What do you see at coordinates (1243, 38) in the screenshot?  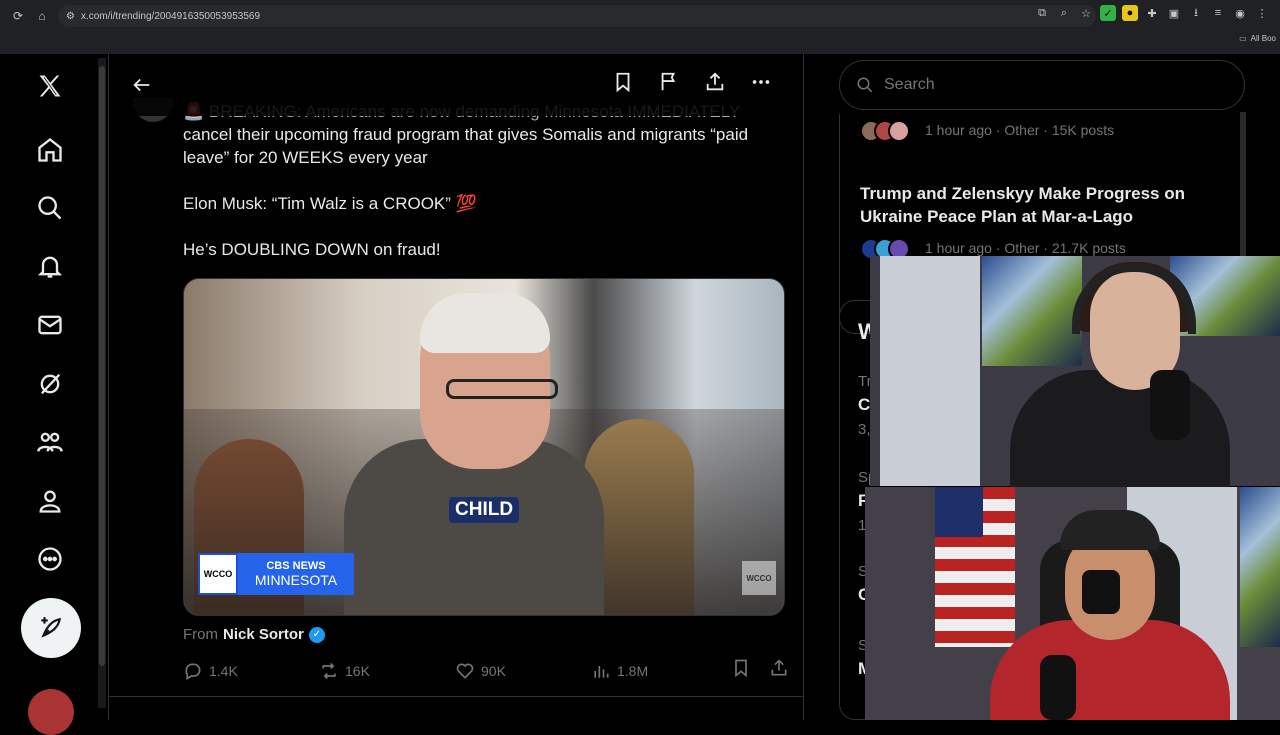 I see `folder-icon: ▭` at bounding box center [1243, 38].